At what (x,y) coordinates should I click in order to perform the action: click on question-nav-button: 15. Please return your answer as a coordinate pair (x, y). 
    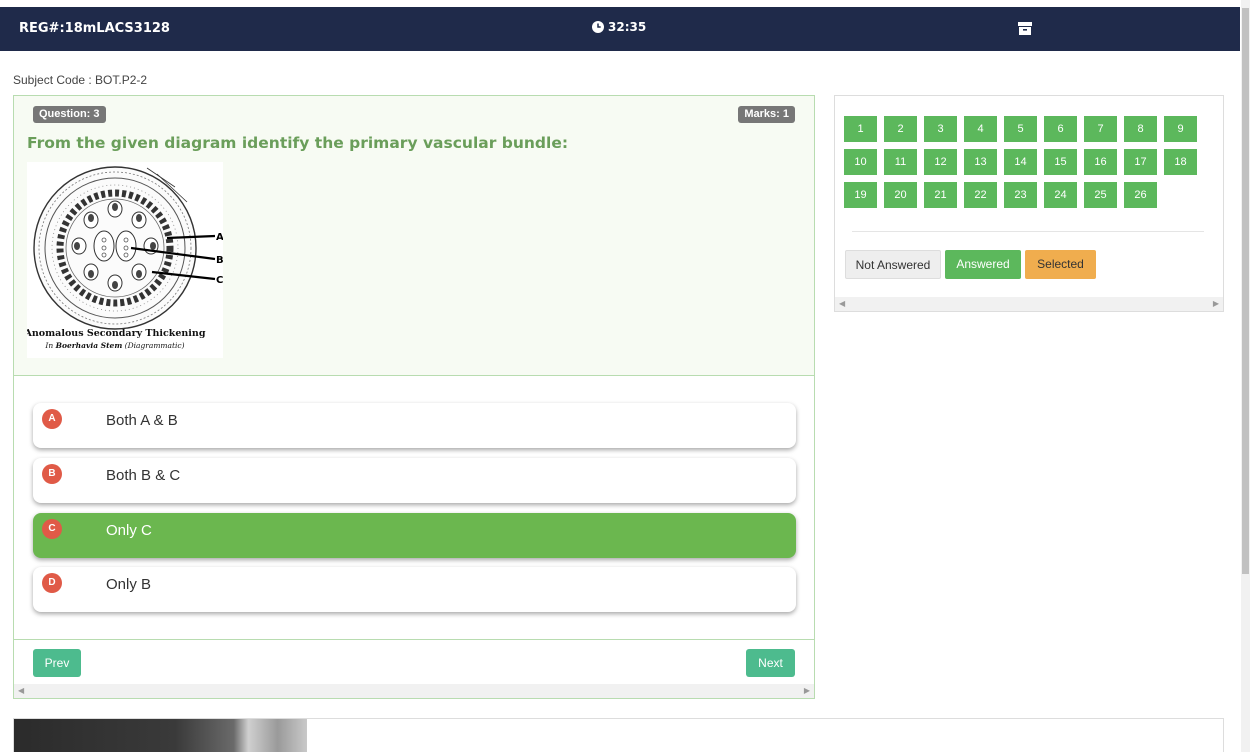
    Looking at the image, I should click on (1060, 162).